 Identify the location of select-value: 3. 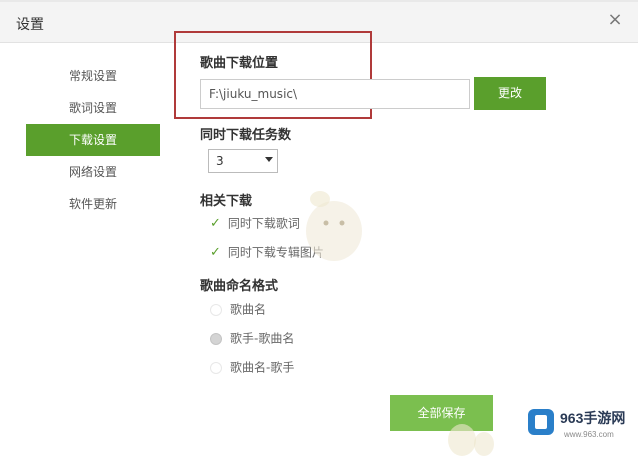
(220, 161).